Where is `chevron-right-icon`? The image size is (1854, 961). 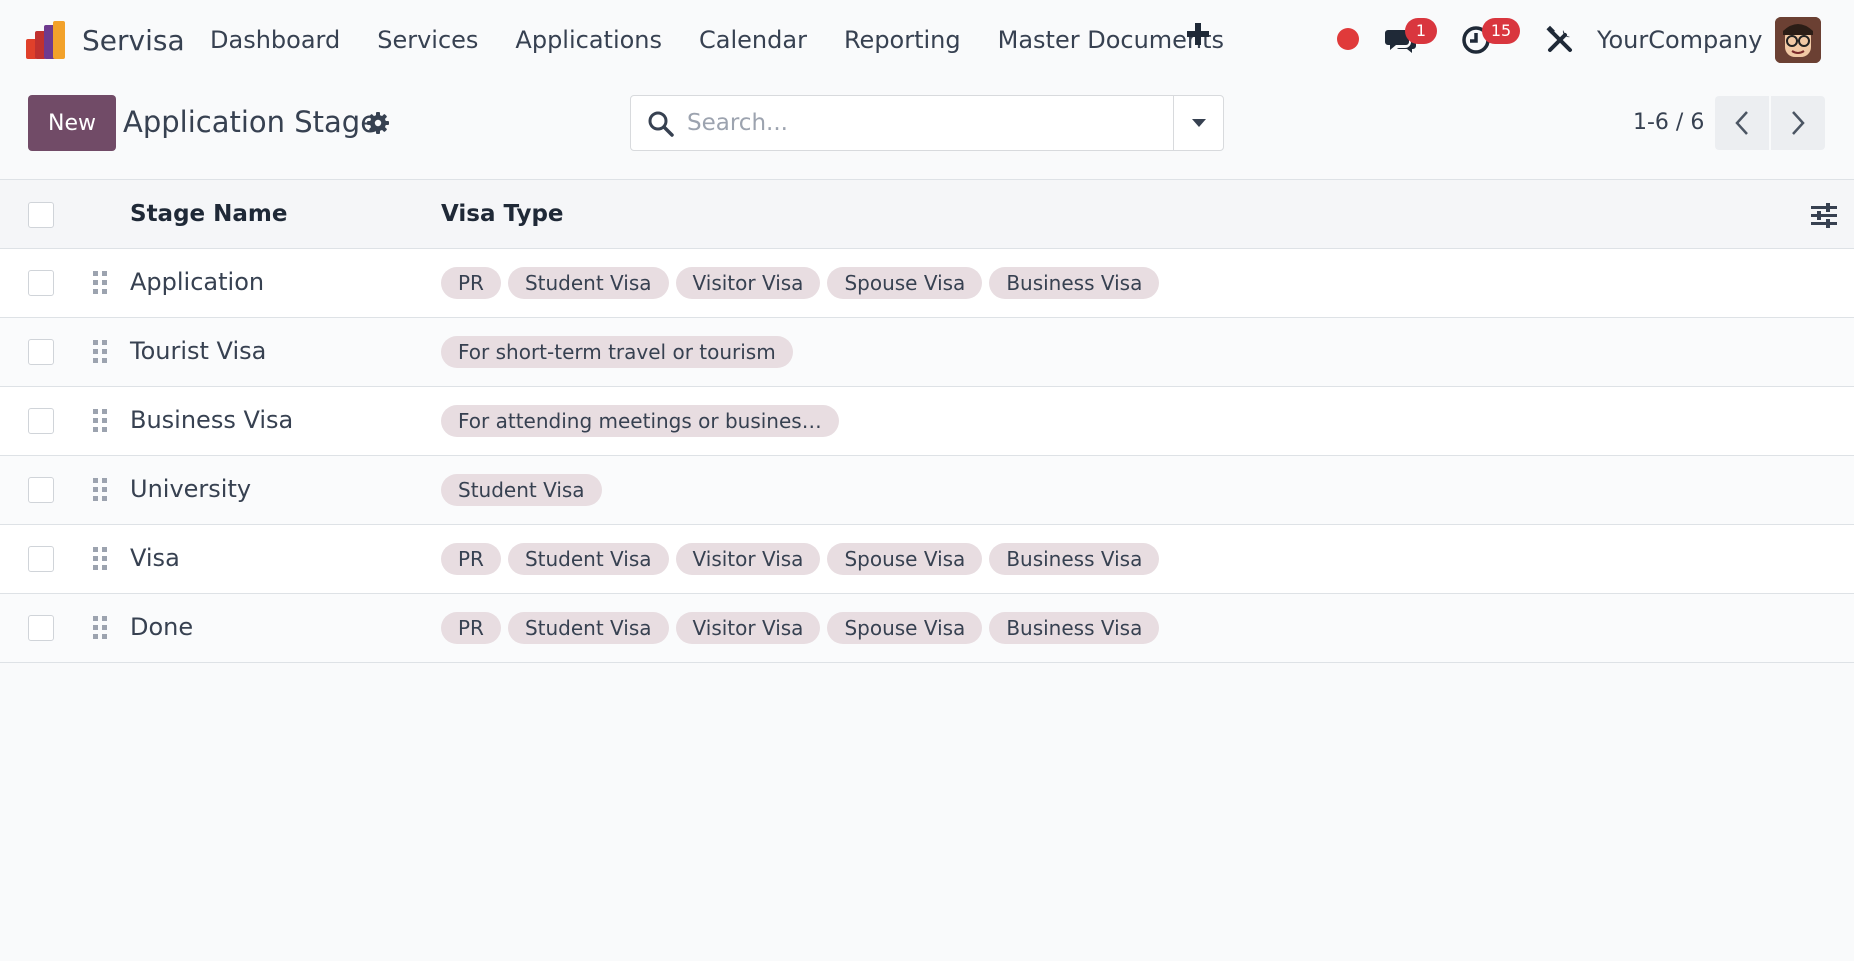 chevron-right-icon is located at coordinates (1798, 123).